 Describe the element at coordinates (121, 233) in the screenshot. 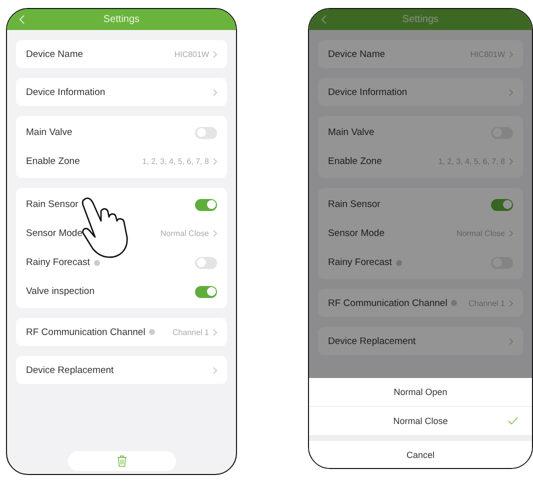

I see `settings-row: Sensor Mode Normal Close` at that location.